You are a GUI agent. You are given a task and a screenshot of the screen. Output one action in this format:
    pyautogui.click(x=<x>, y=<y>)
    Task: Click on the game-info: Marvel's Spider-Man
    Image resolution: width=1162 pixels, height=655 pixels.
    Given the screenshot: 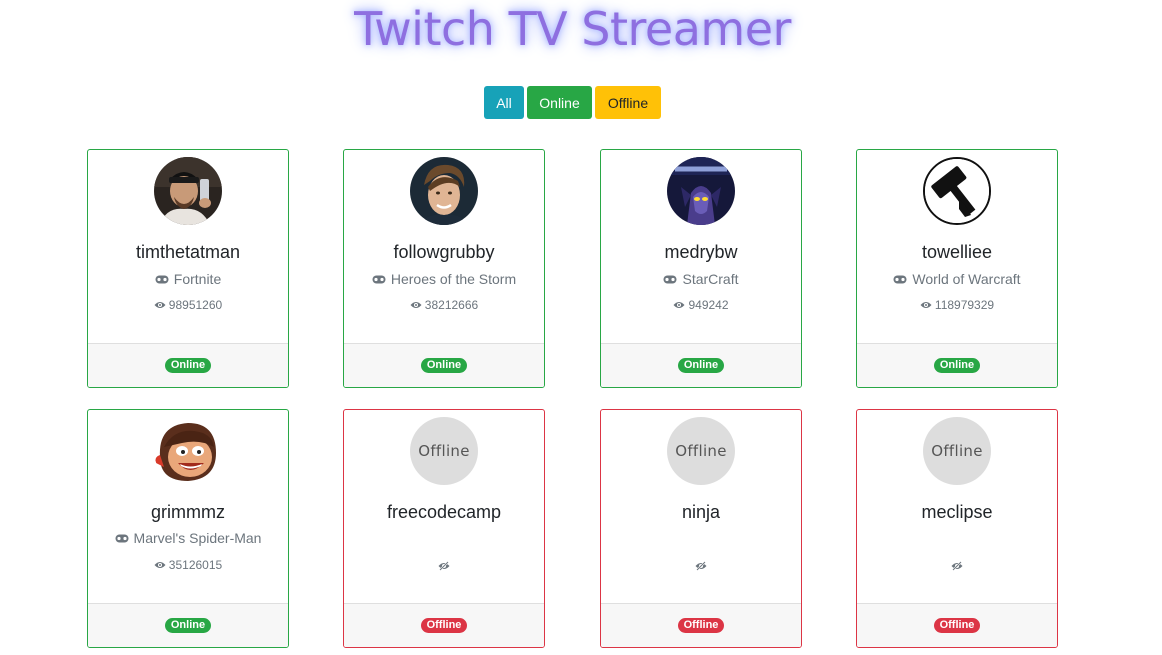 What is the action you would take?
    pyautogui.click(x=188, y=538)
    